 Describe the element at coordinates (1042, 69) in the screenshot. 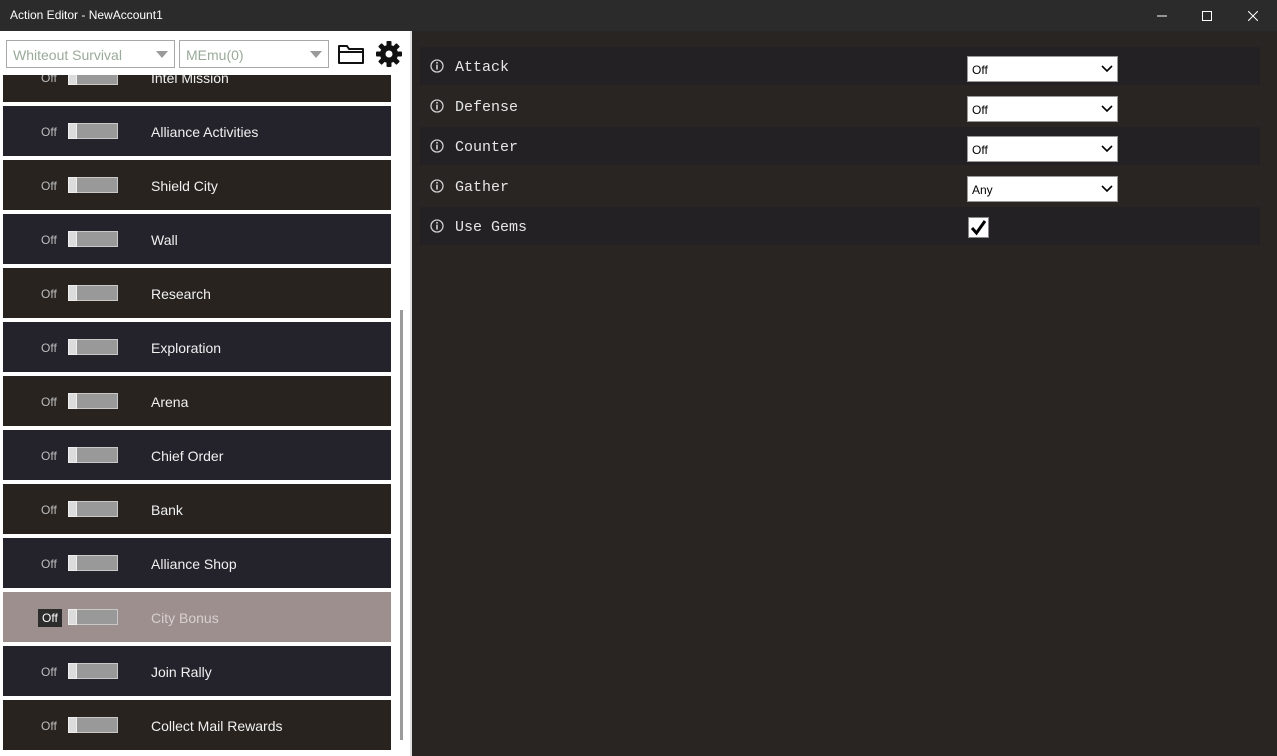

I see `attack-select: Off` at that location.